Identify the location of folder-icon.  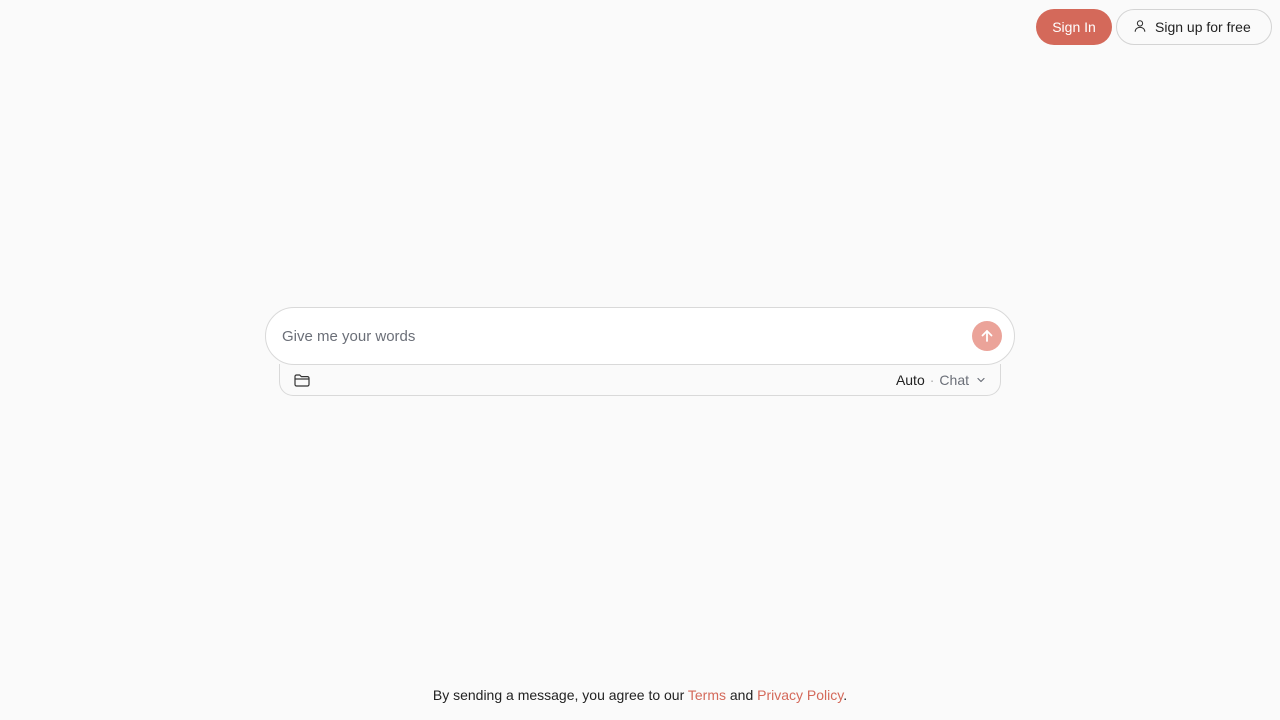
(302, 380).